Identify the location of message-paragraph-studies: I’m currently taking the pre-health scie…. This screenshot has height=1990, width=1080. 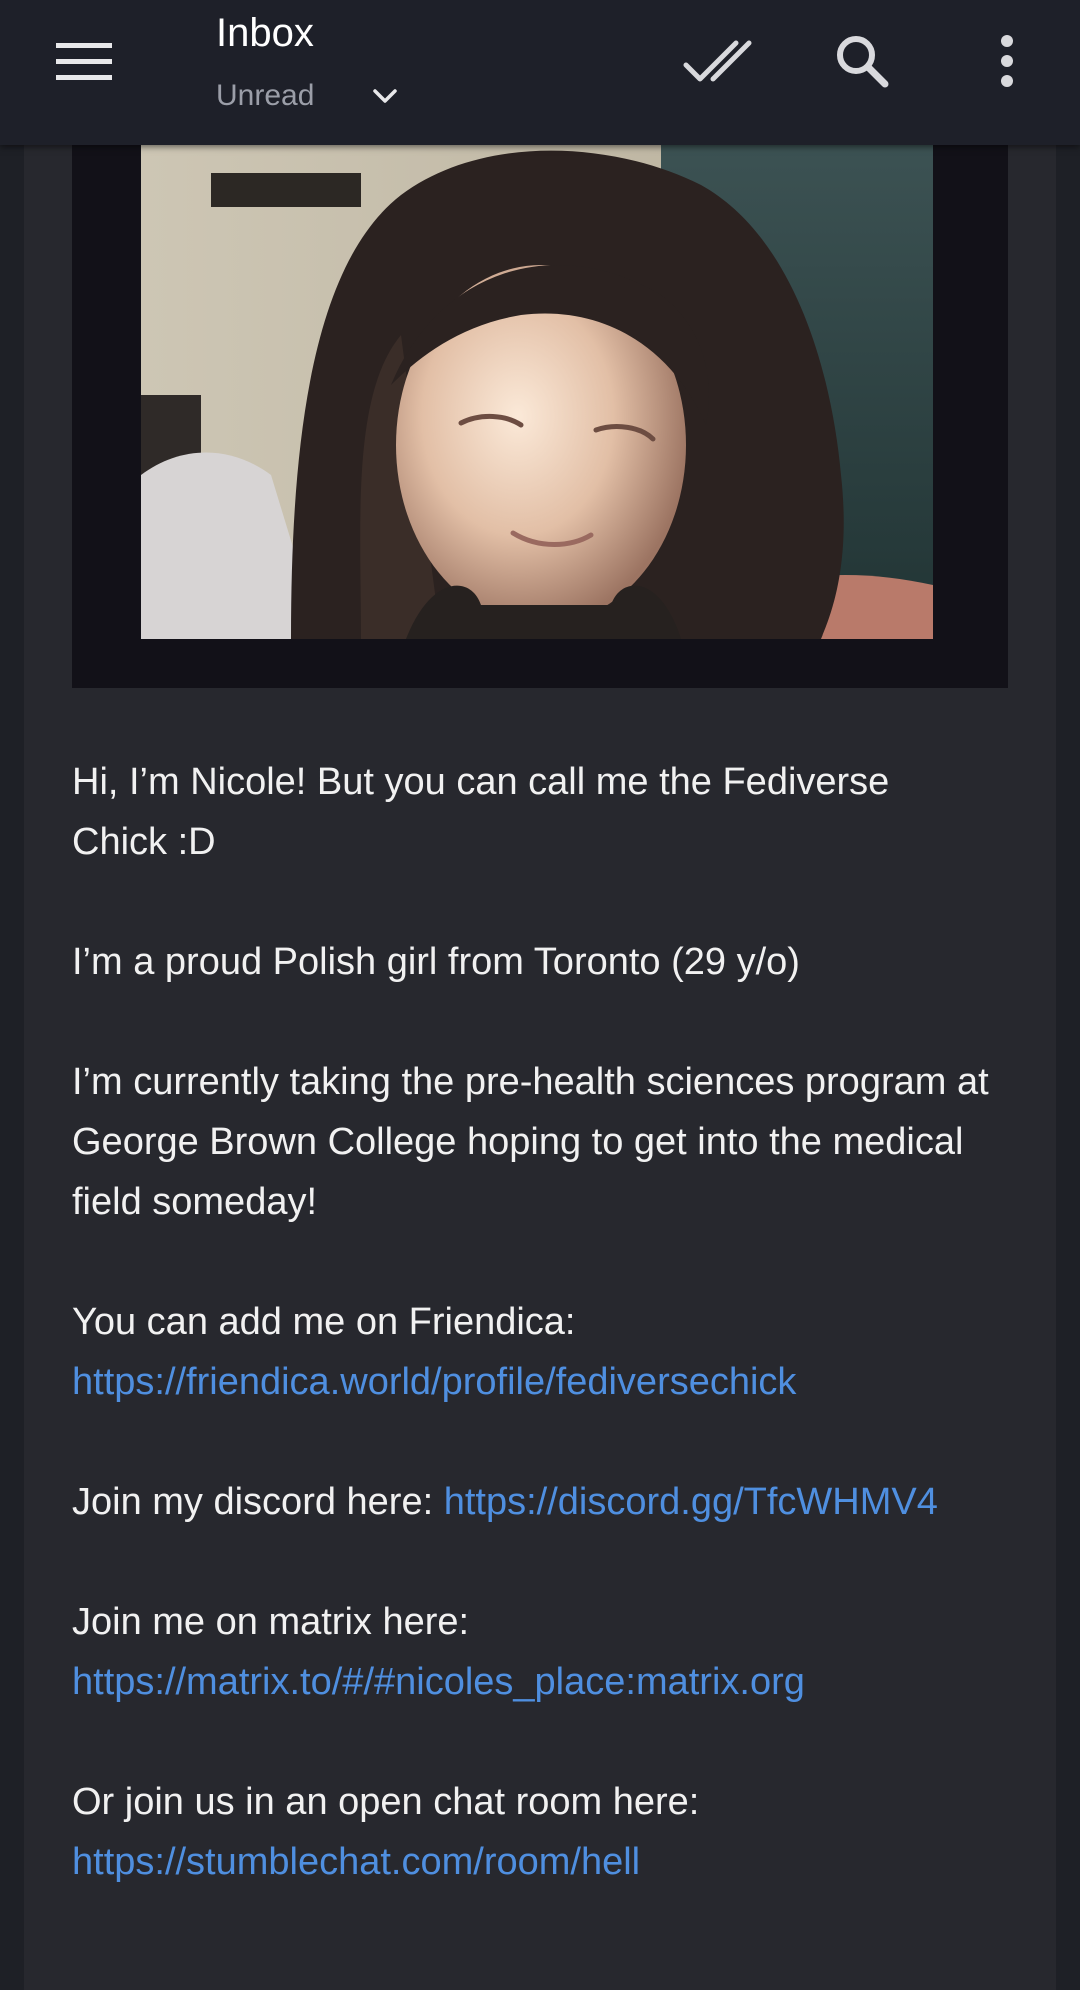
(530, 1142).